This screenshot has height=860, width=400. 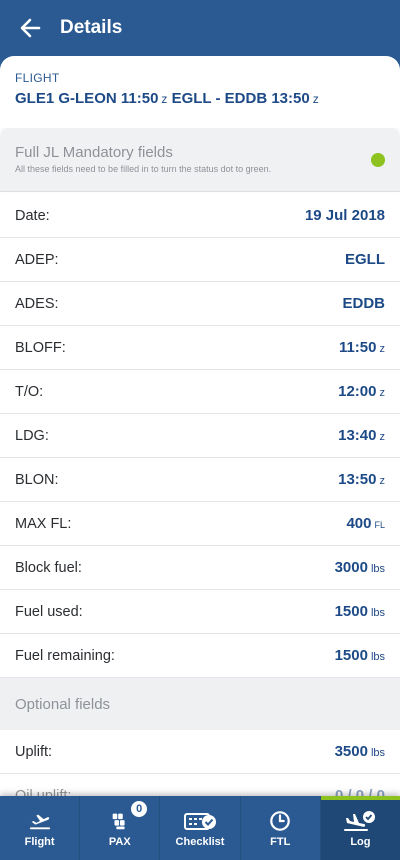 I want to click on mandatory-title: Full JL Mandatory fields, so click(x=94, y=152).